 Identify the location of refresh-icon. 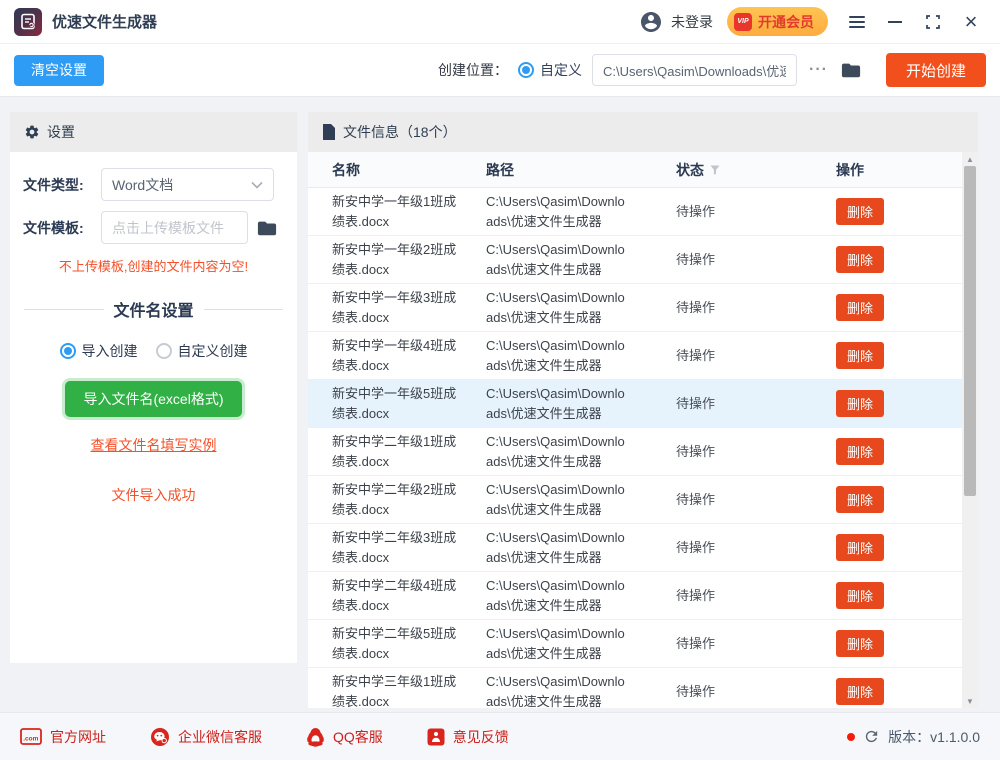
(871, 736).